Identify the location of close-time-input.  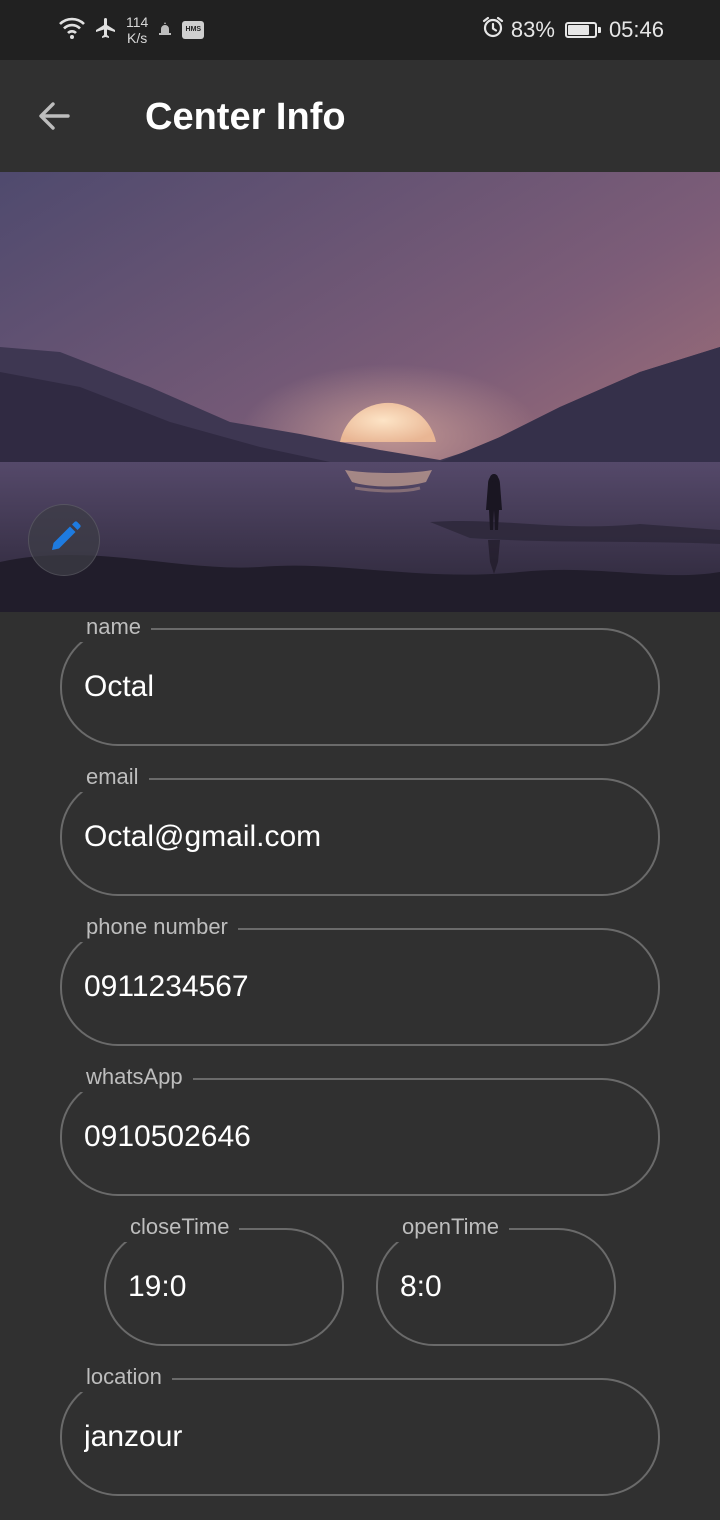
(224, 1287).